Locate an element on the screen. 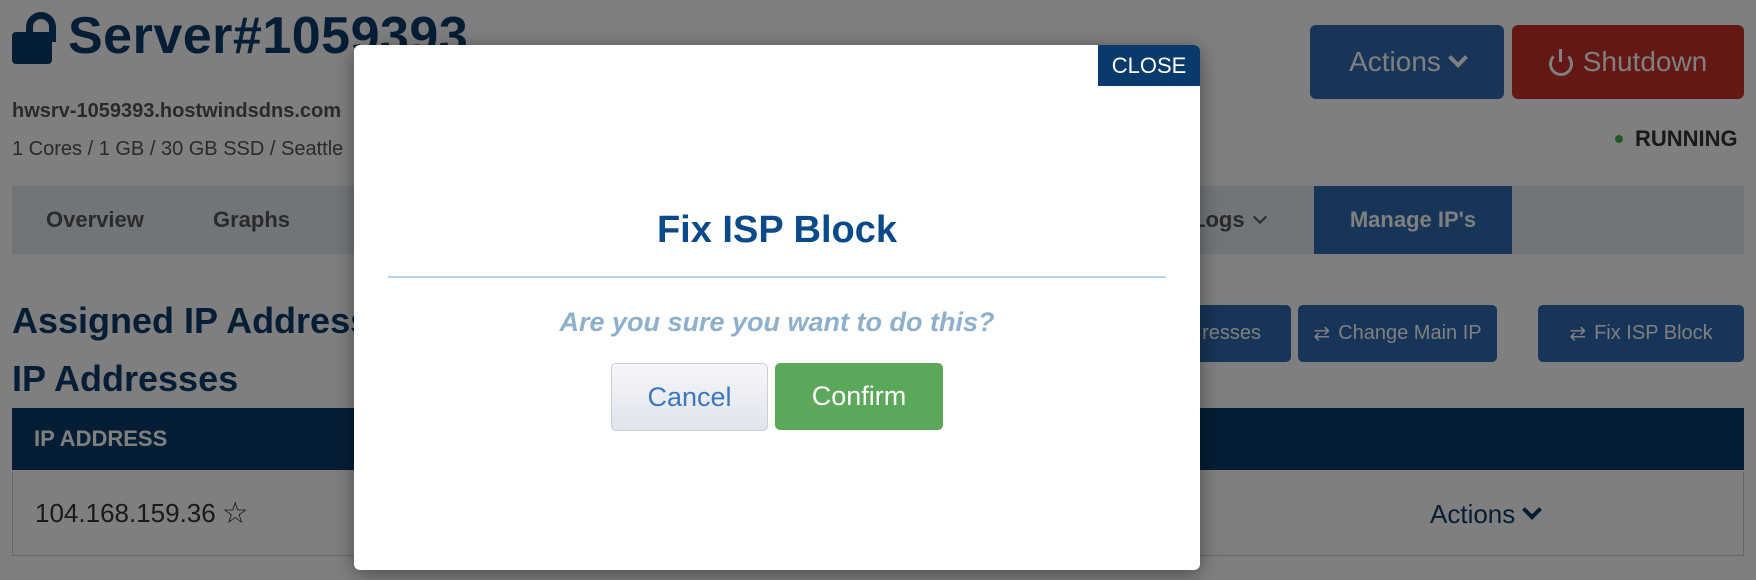 This screenshot has height=580, width=1756. cancel-button: Cancel is located at coordinates (689, 397).